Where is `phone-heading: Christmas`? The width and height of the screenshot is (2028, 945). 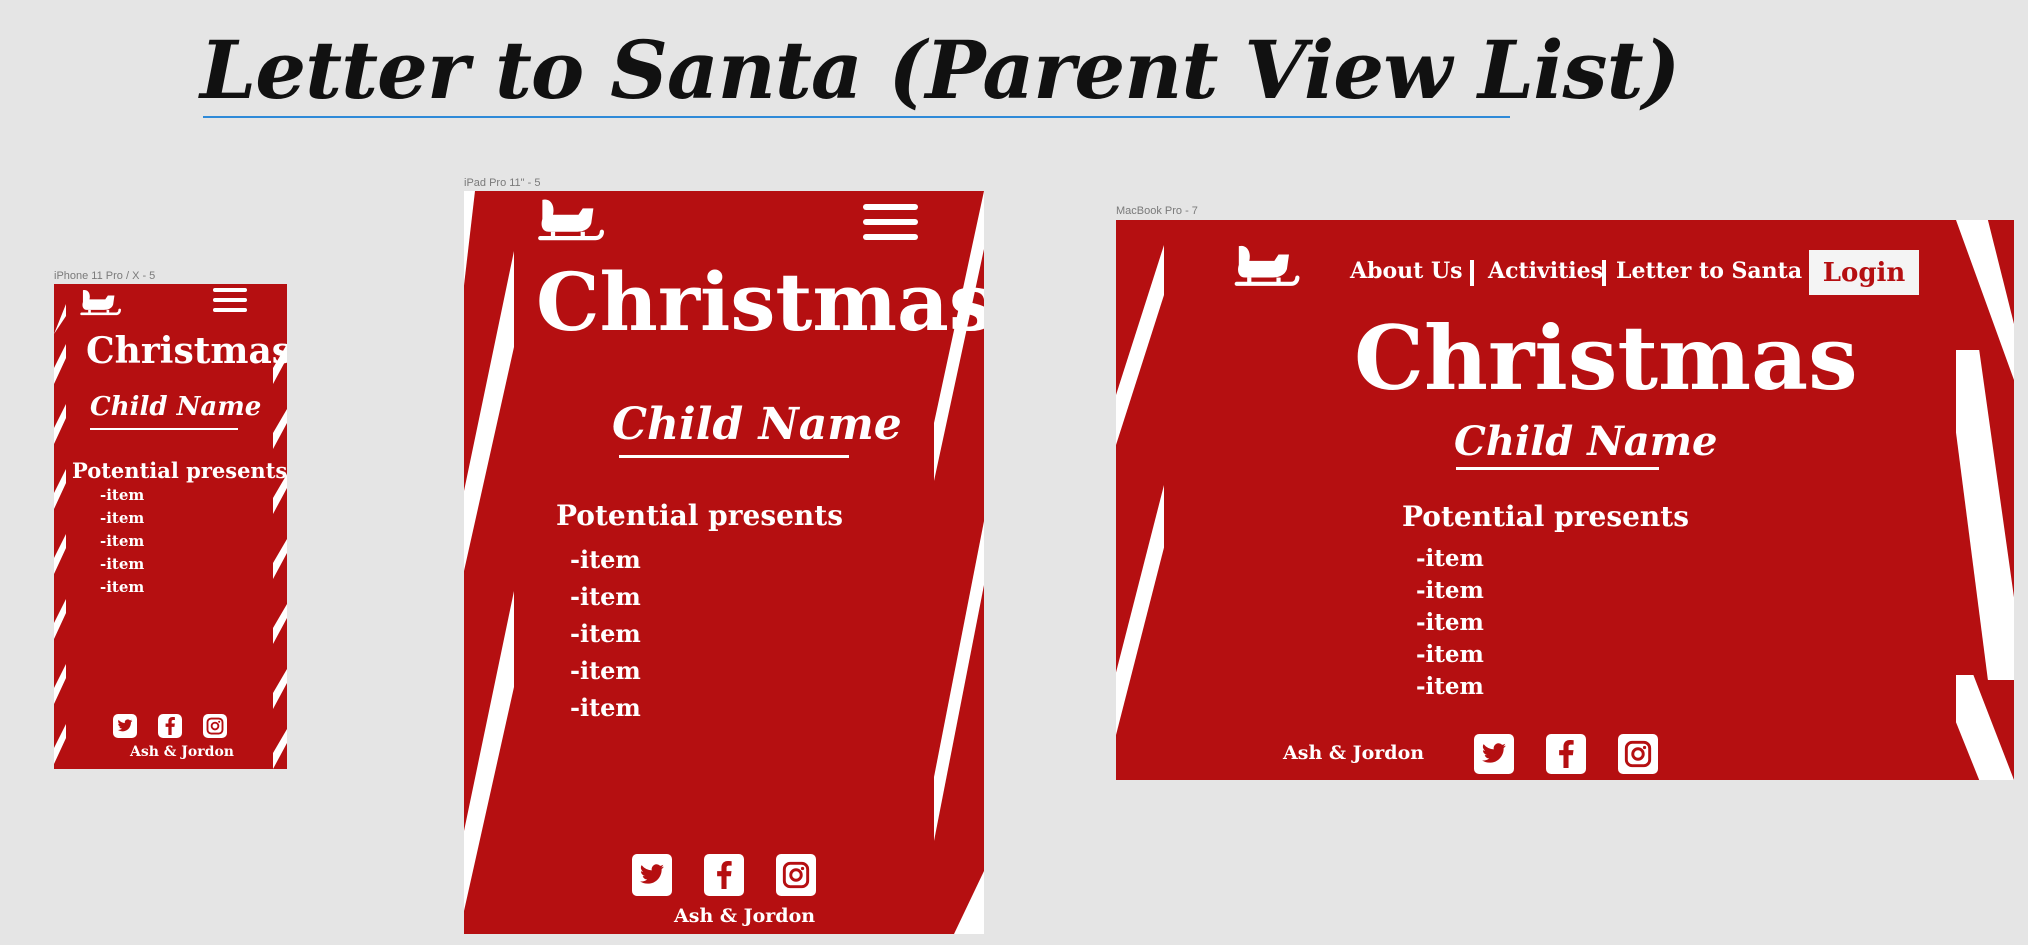 phone-heading: Christmas is located at coordinates (186, 351).